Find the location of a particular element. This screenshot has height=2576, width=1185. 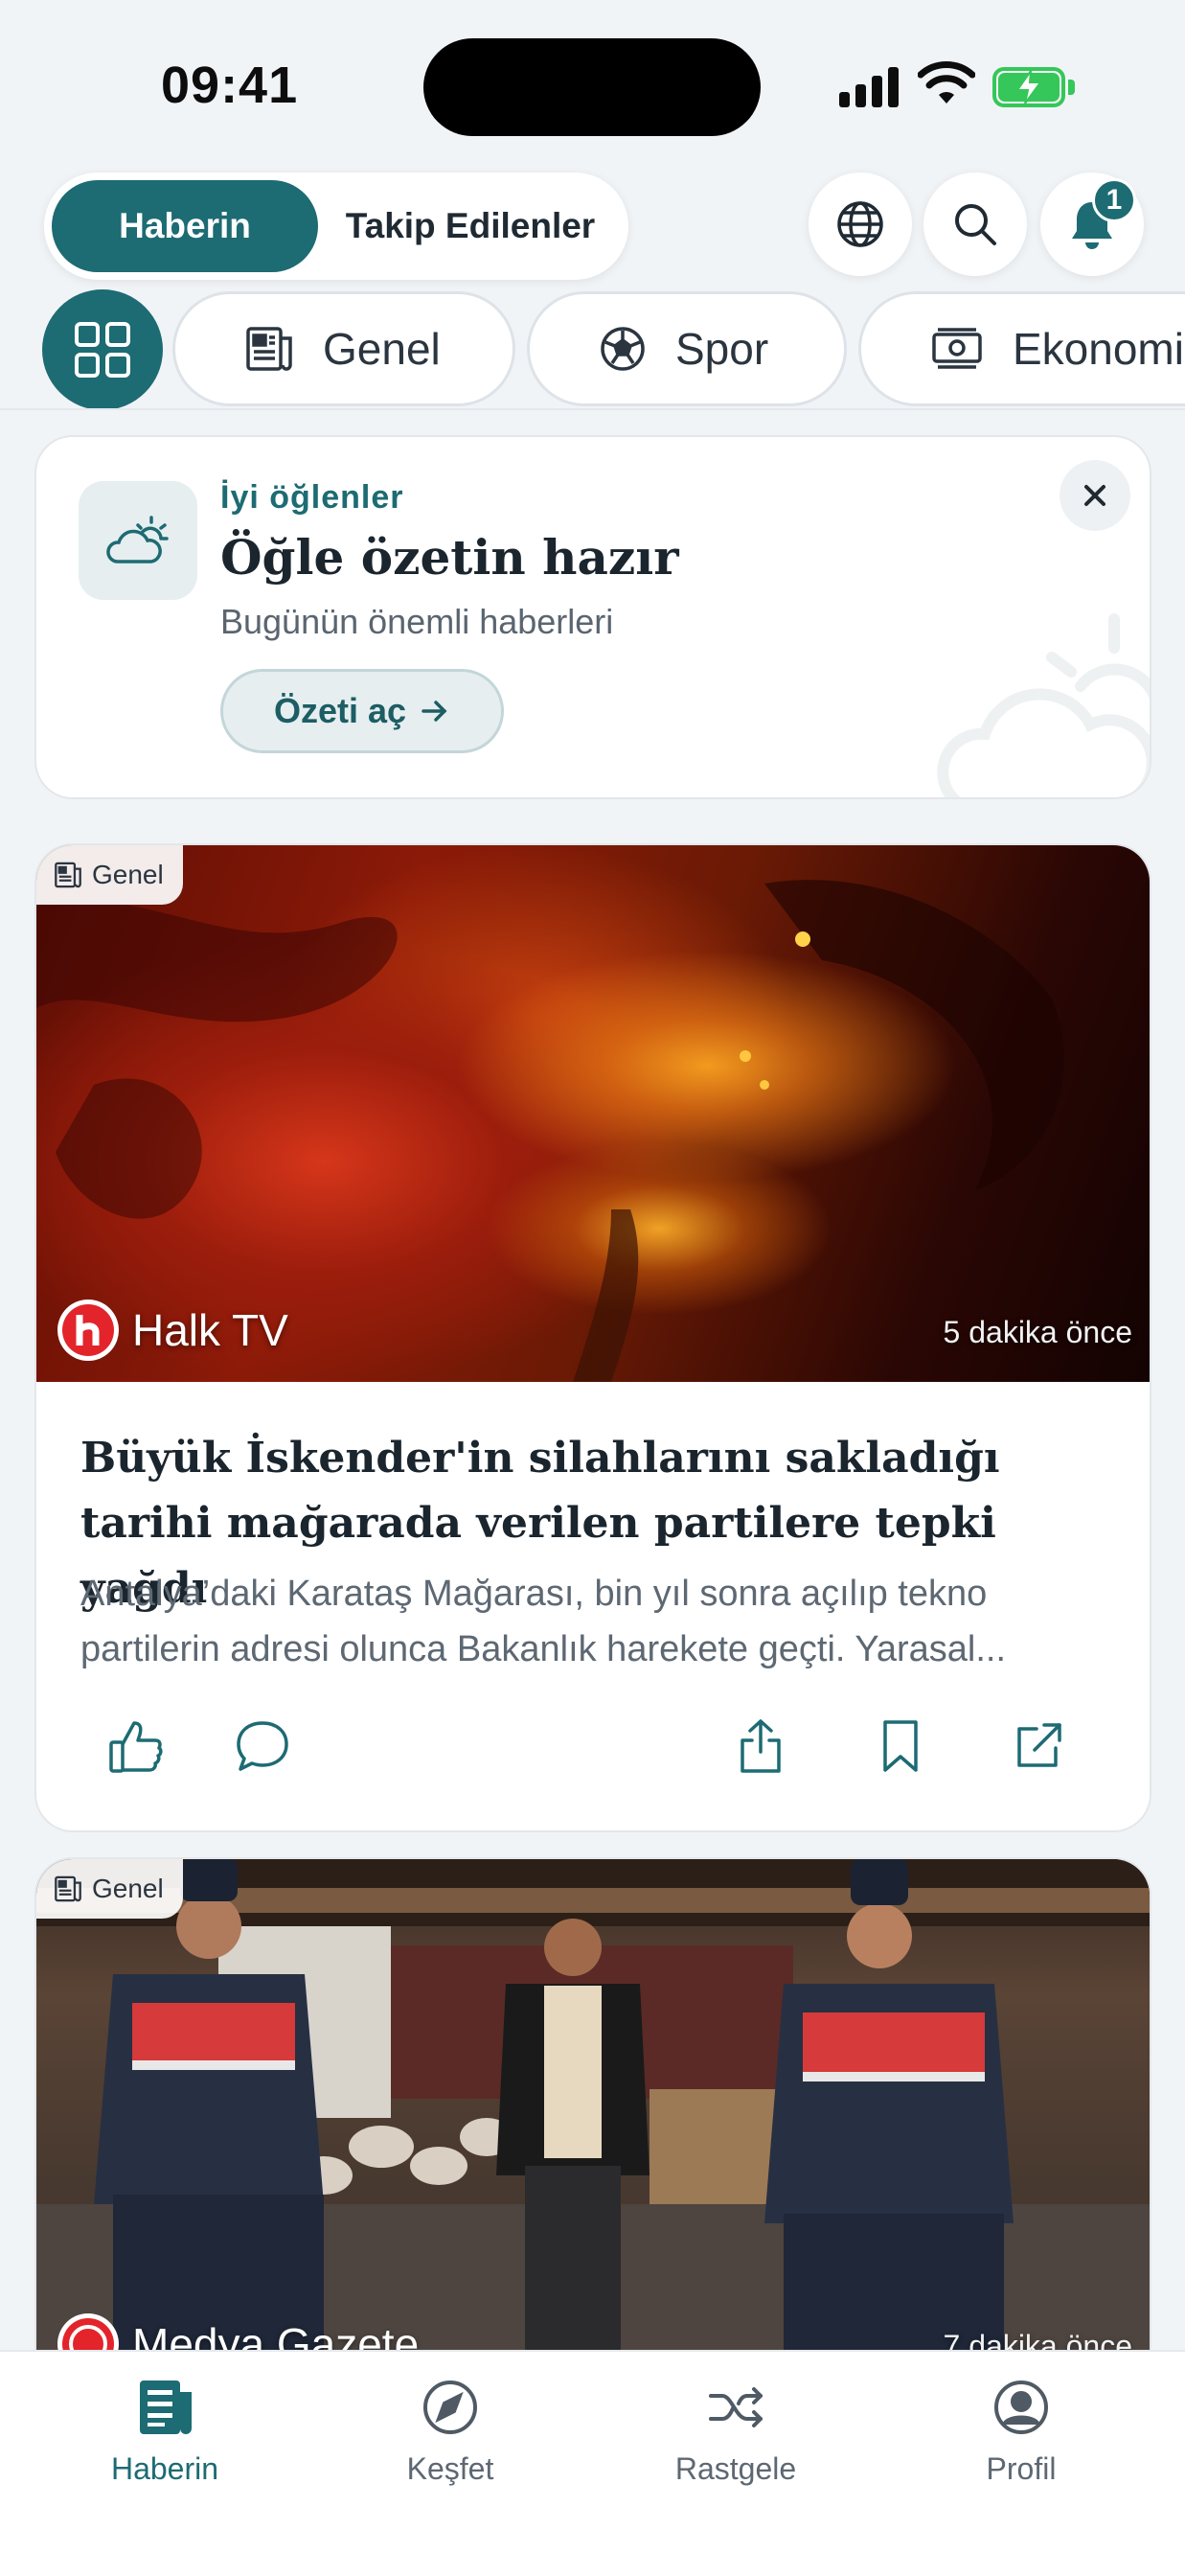

tab-haberin: Haberin is located at coordinates (185, 226).